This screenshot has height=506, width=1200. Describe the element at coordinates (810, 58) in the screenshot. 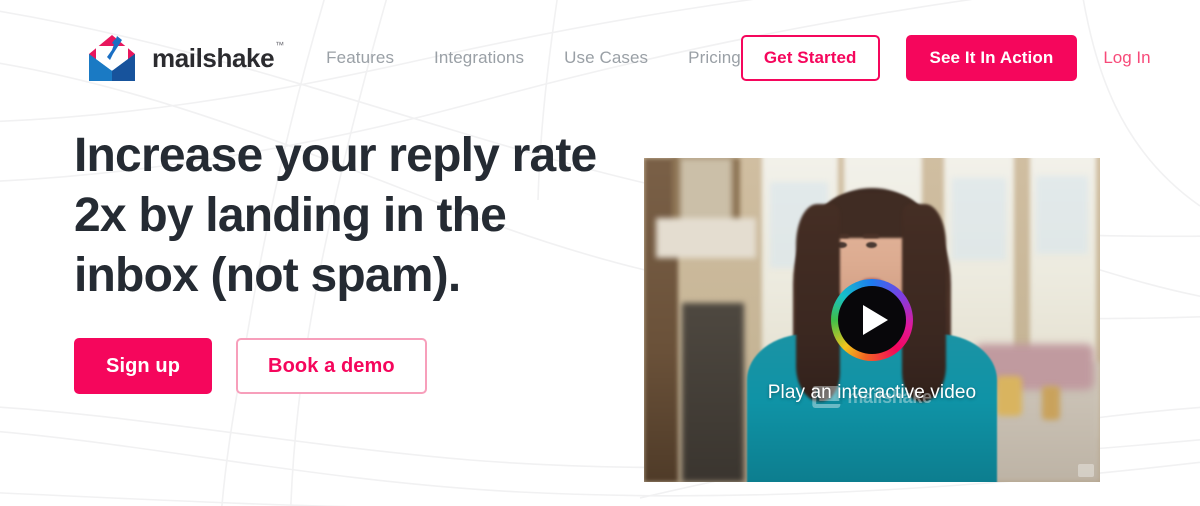

I see `get-started-button: Get Started` at that location.